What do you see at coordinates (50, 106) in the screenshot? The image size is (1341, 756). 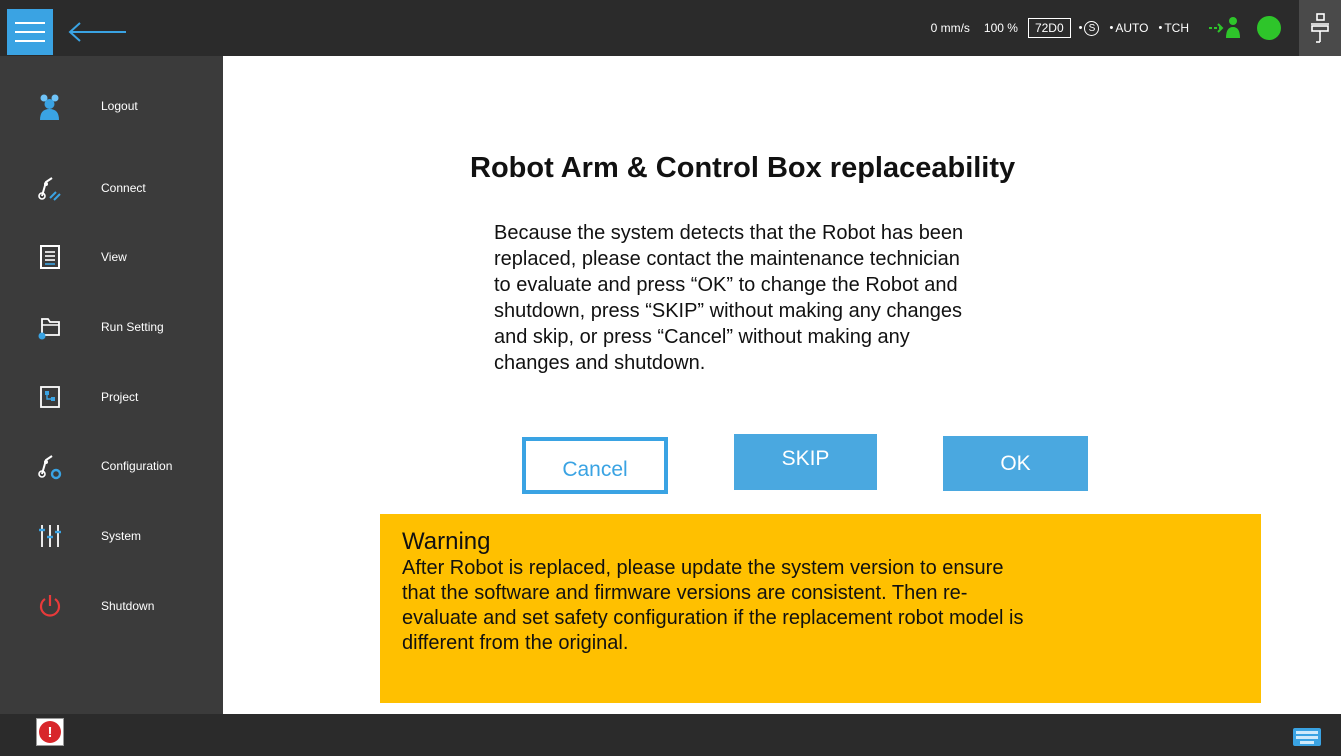 I see `users-icon` at bounding box center [50, 106].